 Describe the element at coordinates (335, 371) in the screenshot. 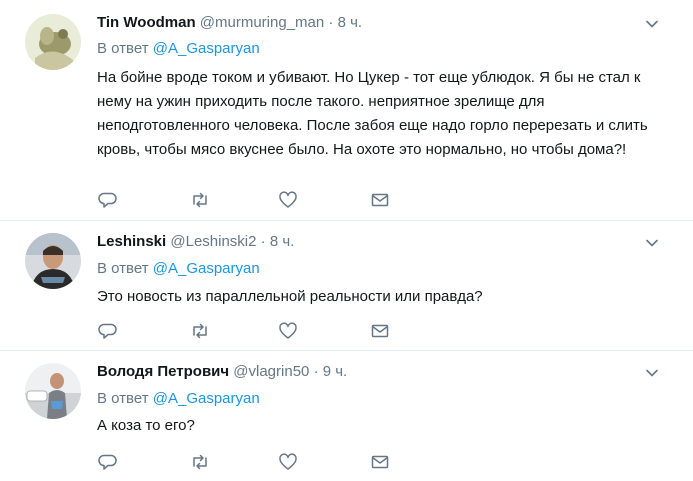

I see `timestamp: 9 ч.` at that location.